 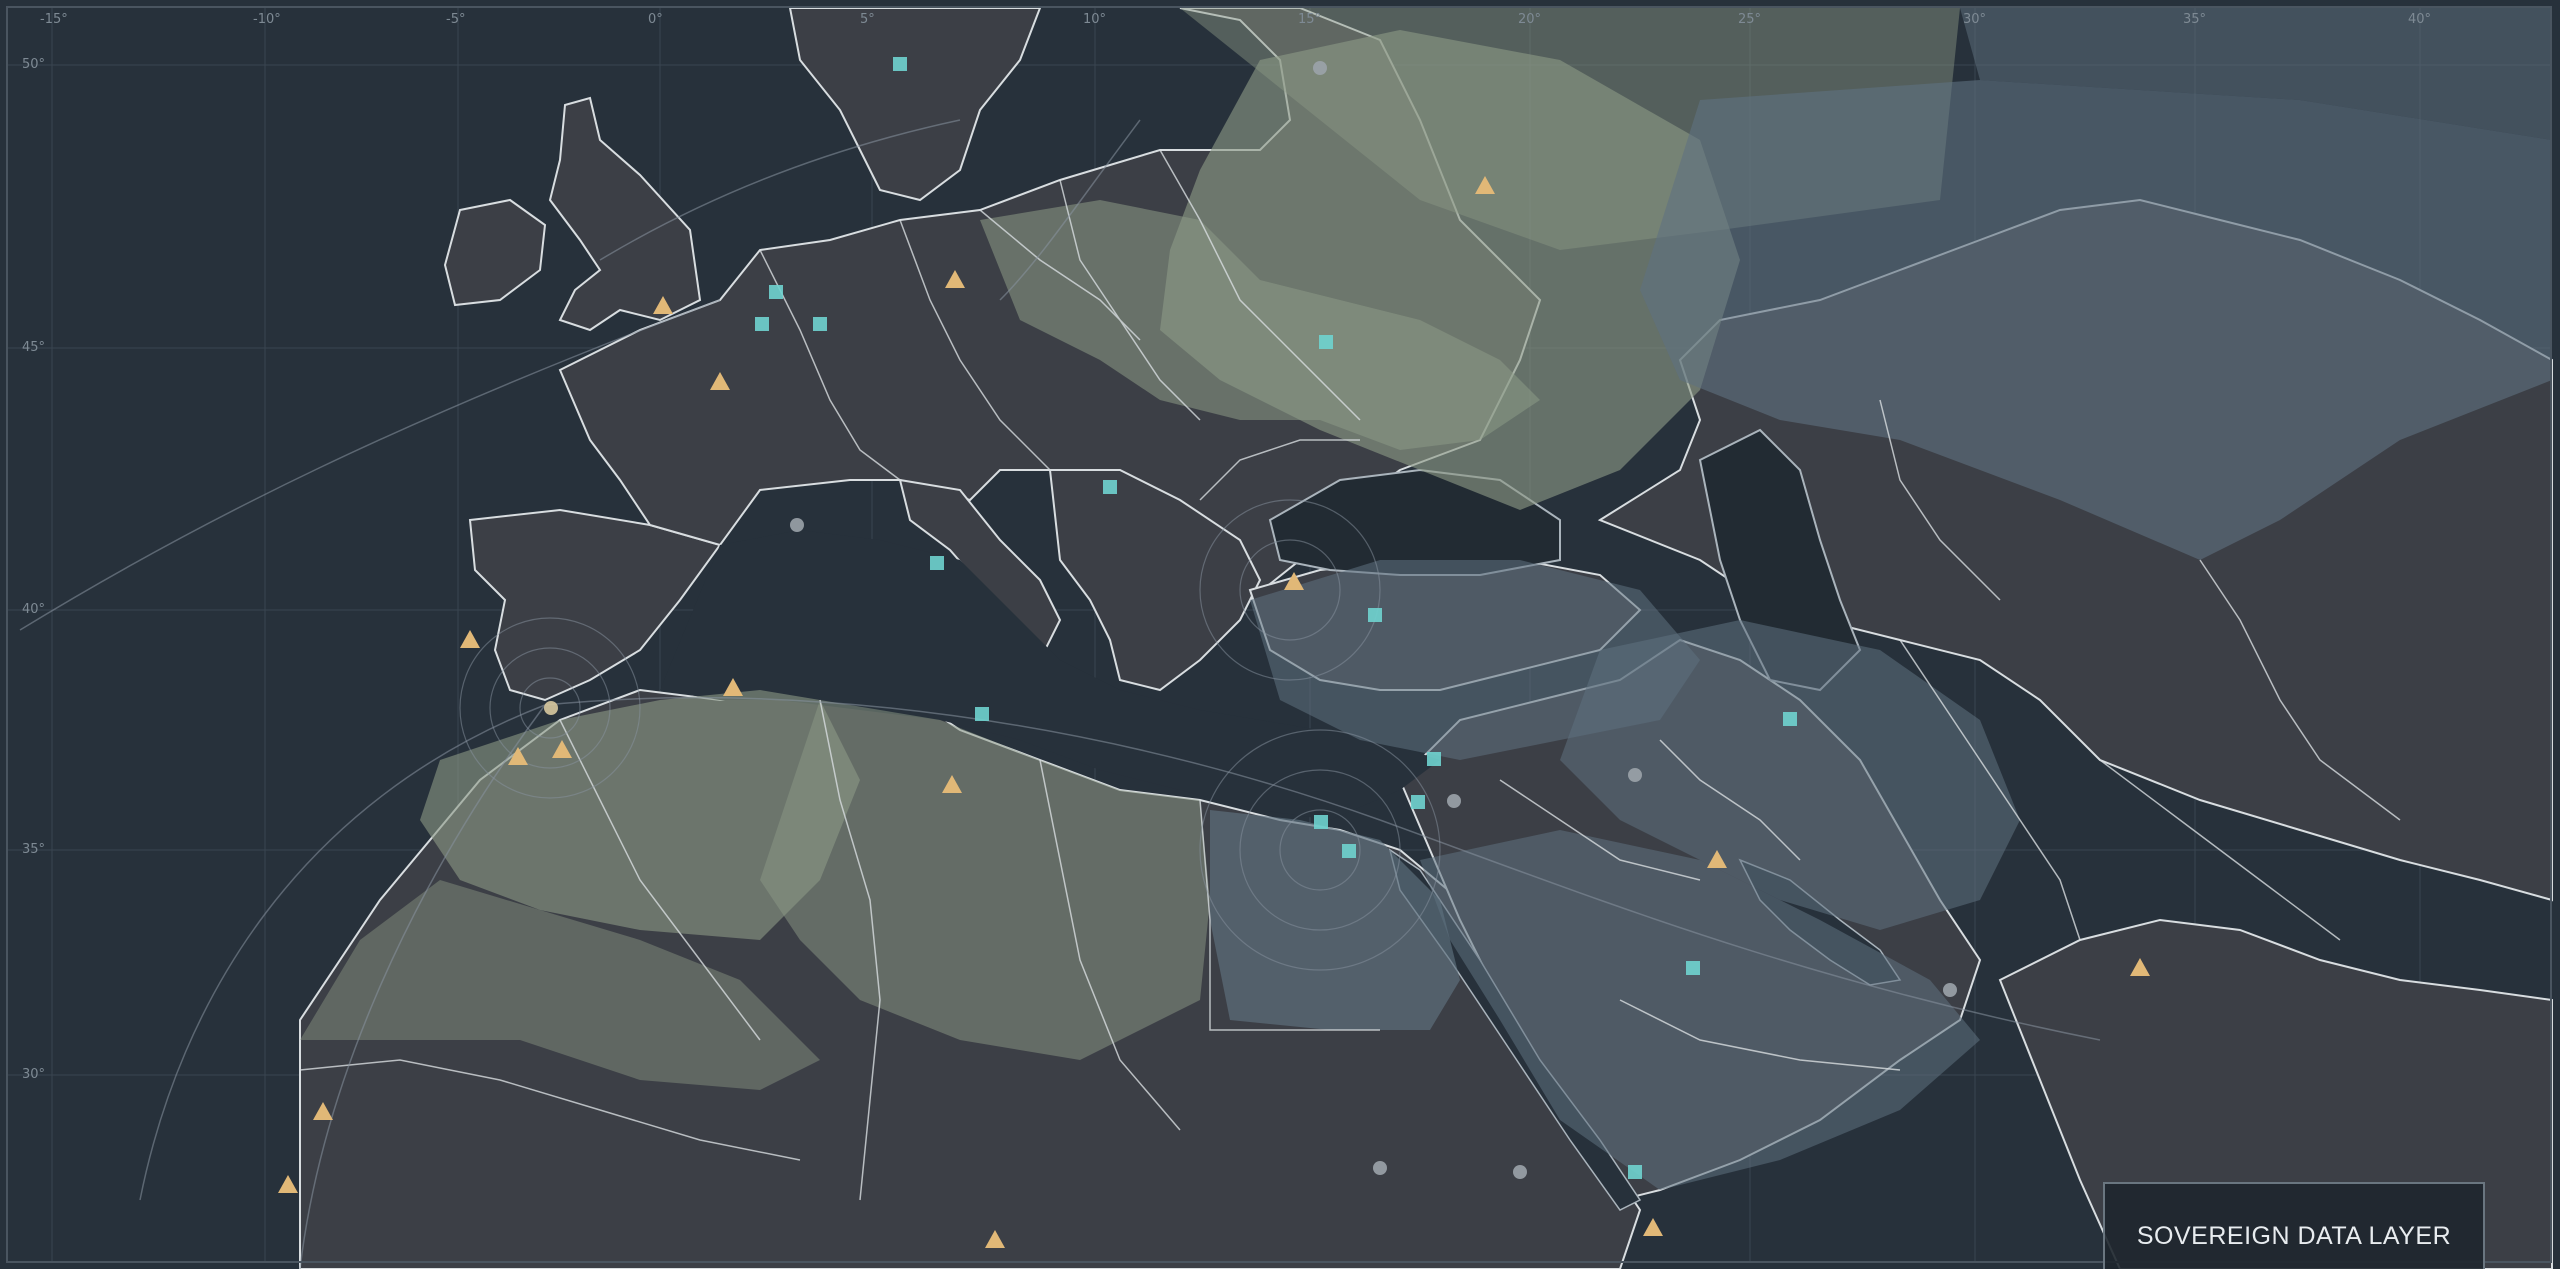 I want to click on longitude-label: 10°, so click(x=1095, y=19).